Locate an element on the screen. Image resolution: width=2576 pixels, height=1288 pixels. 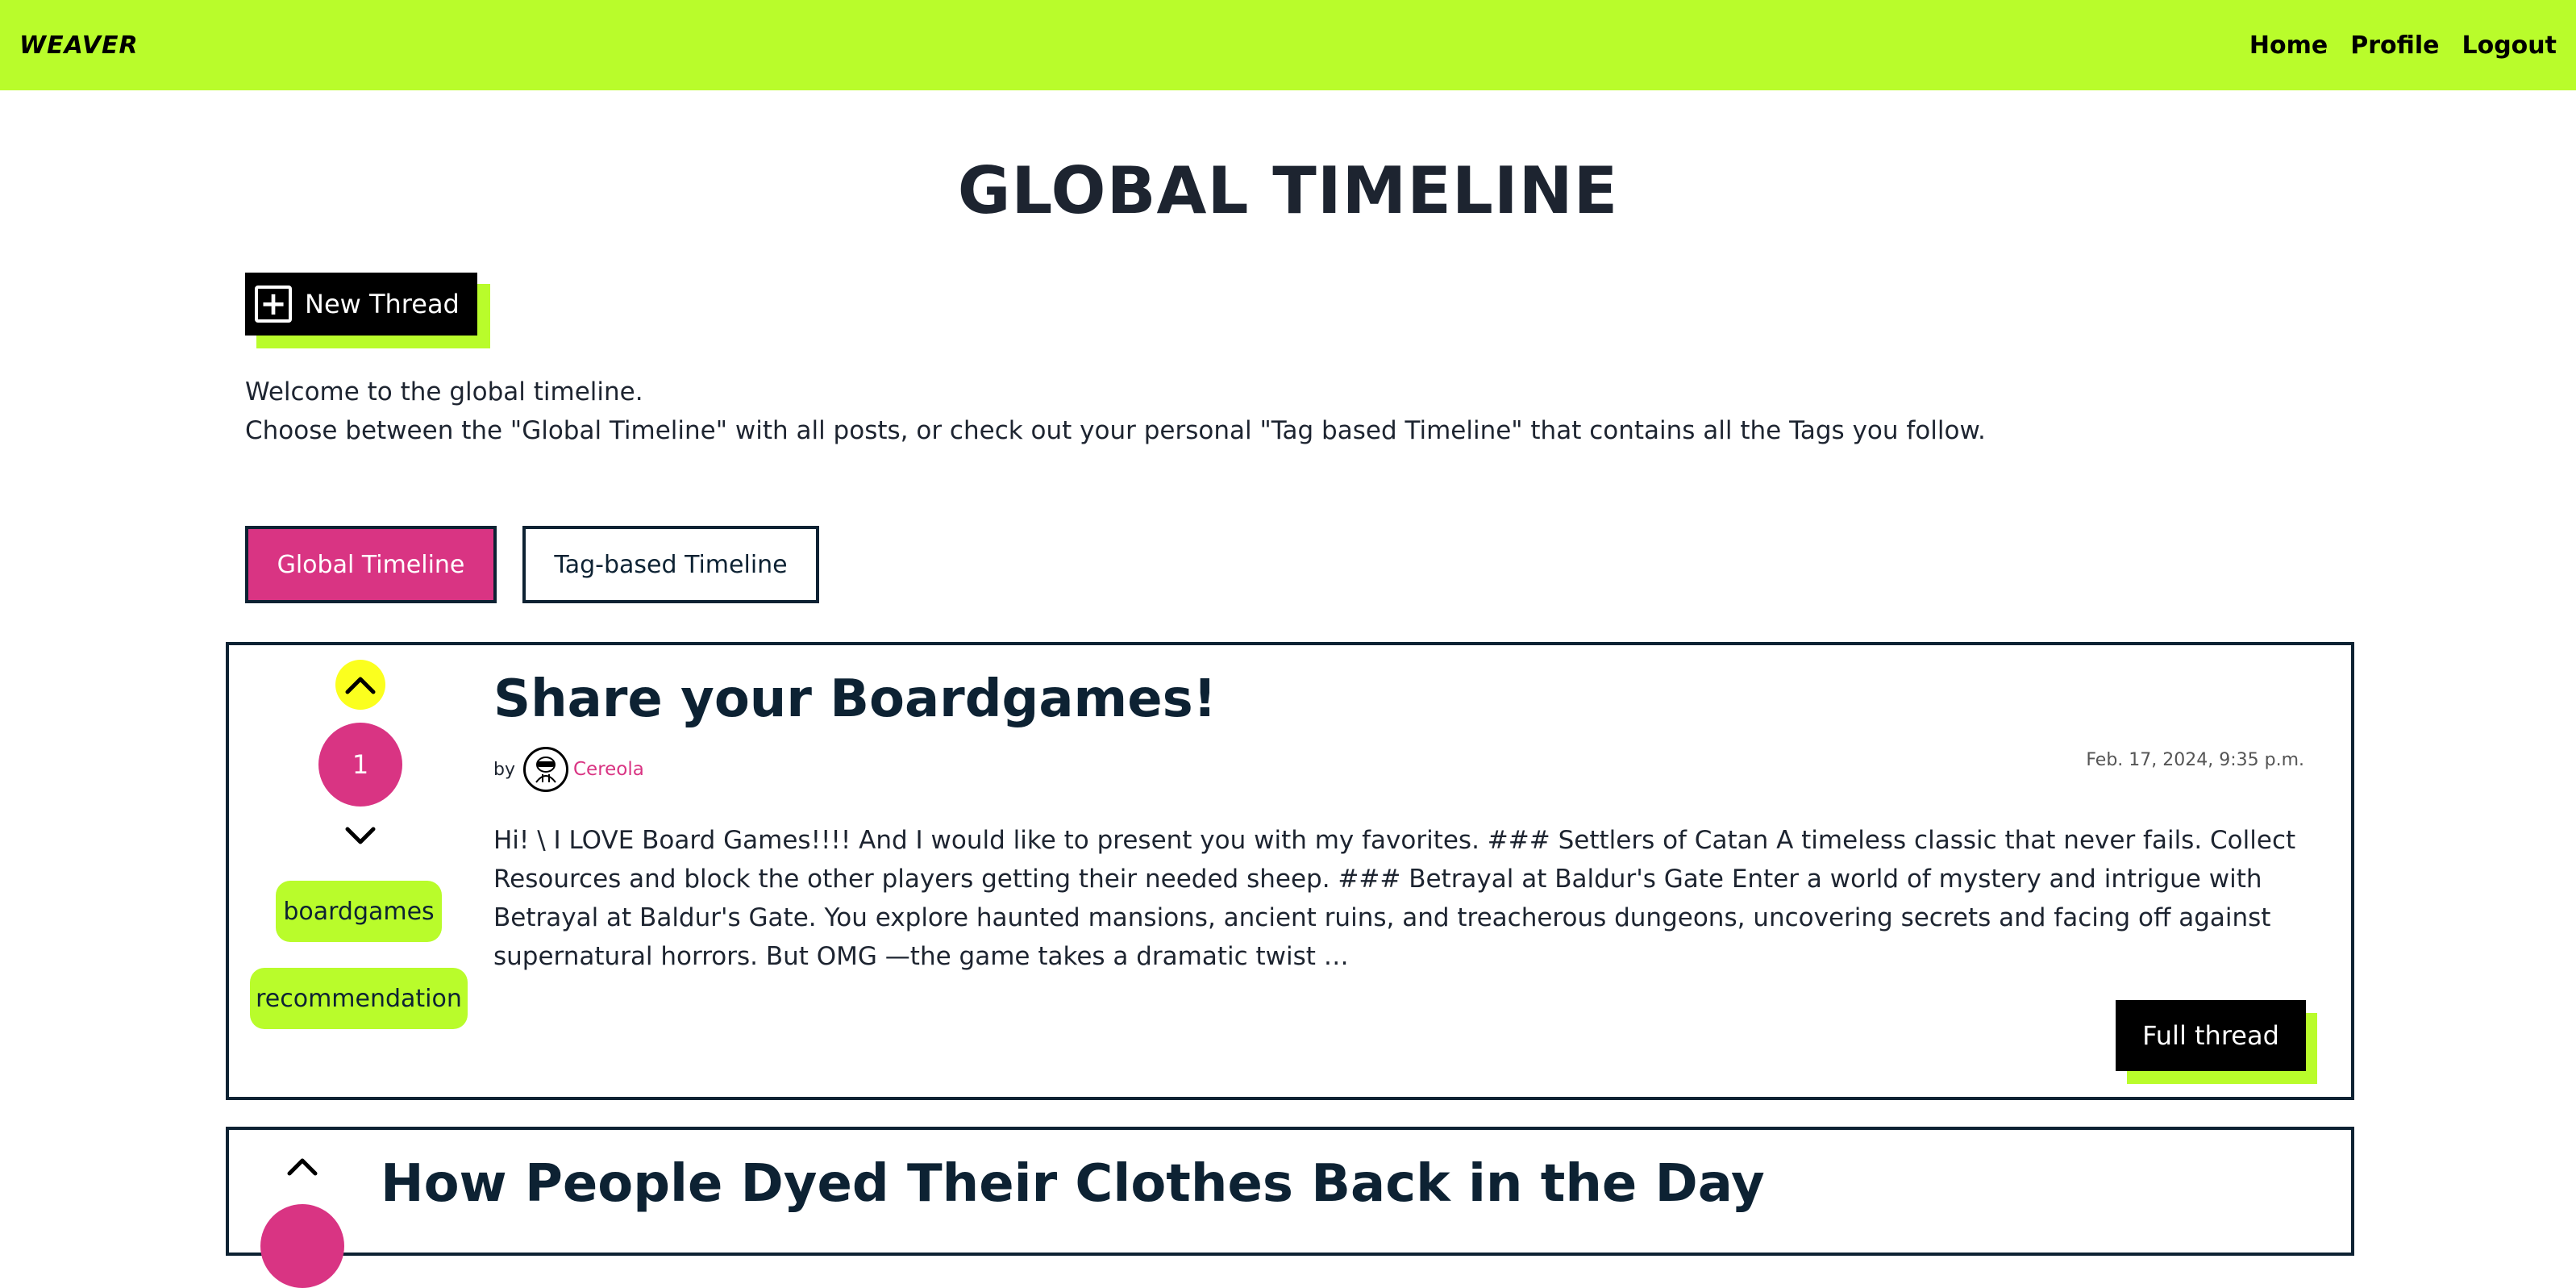
new-thread-button: + New Thread is located at coordinates (361, 304).